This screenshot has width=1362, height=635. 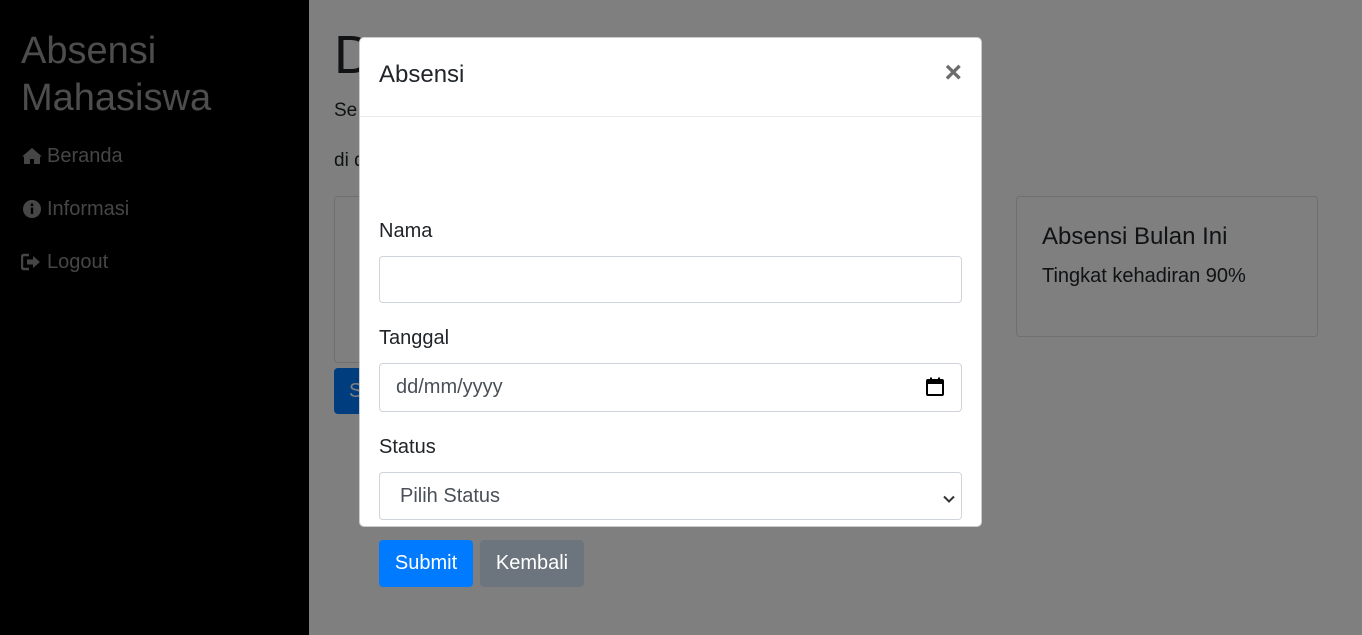 What do you see at coordinates (422, 74) in the screenshot?
I see `modal-title: Absensi` at bounding box center [422, 74].